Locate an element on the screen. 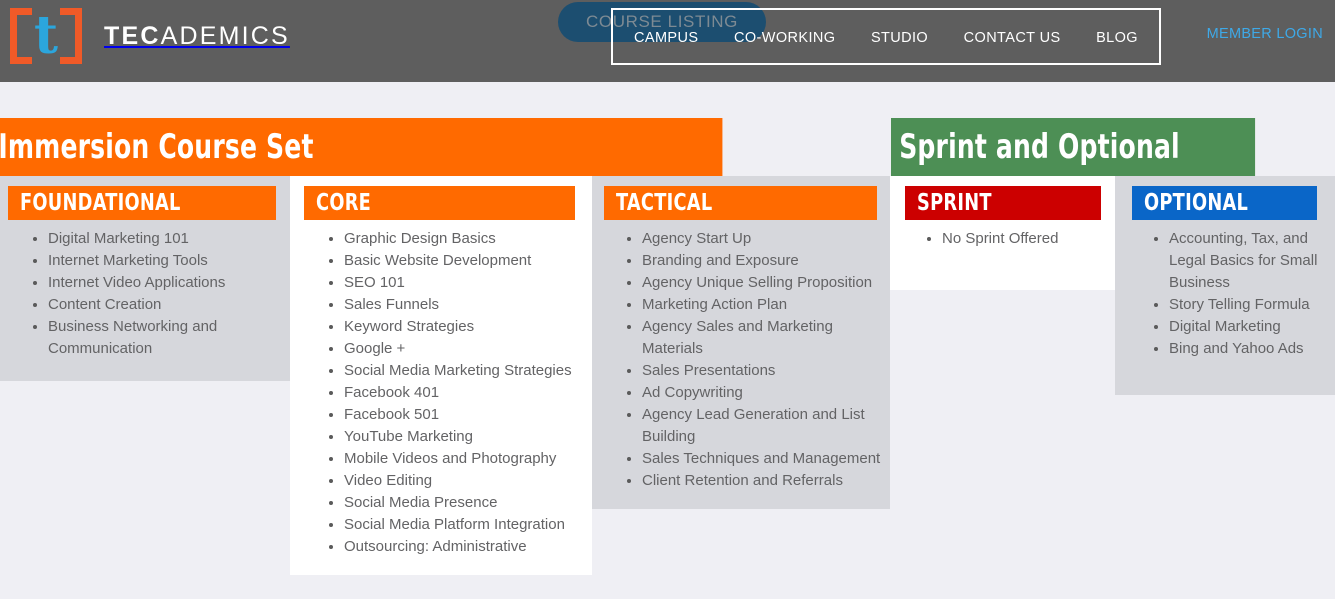  list-item: Digital Marketing is located at coordinates (1252, 327).